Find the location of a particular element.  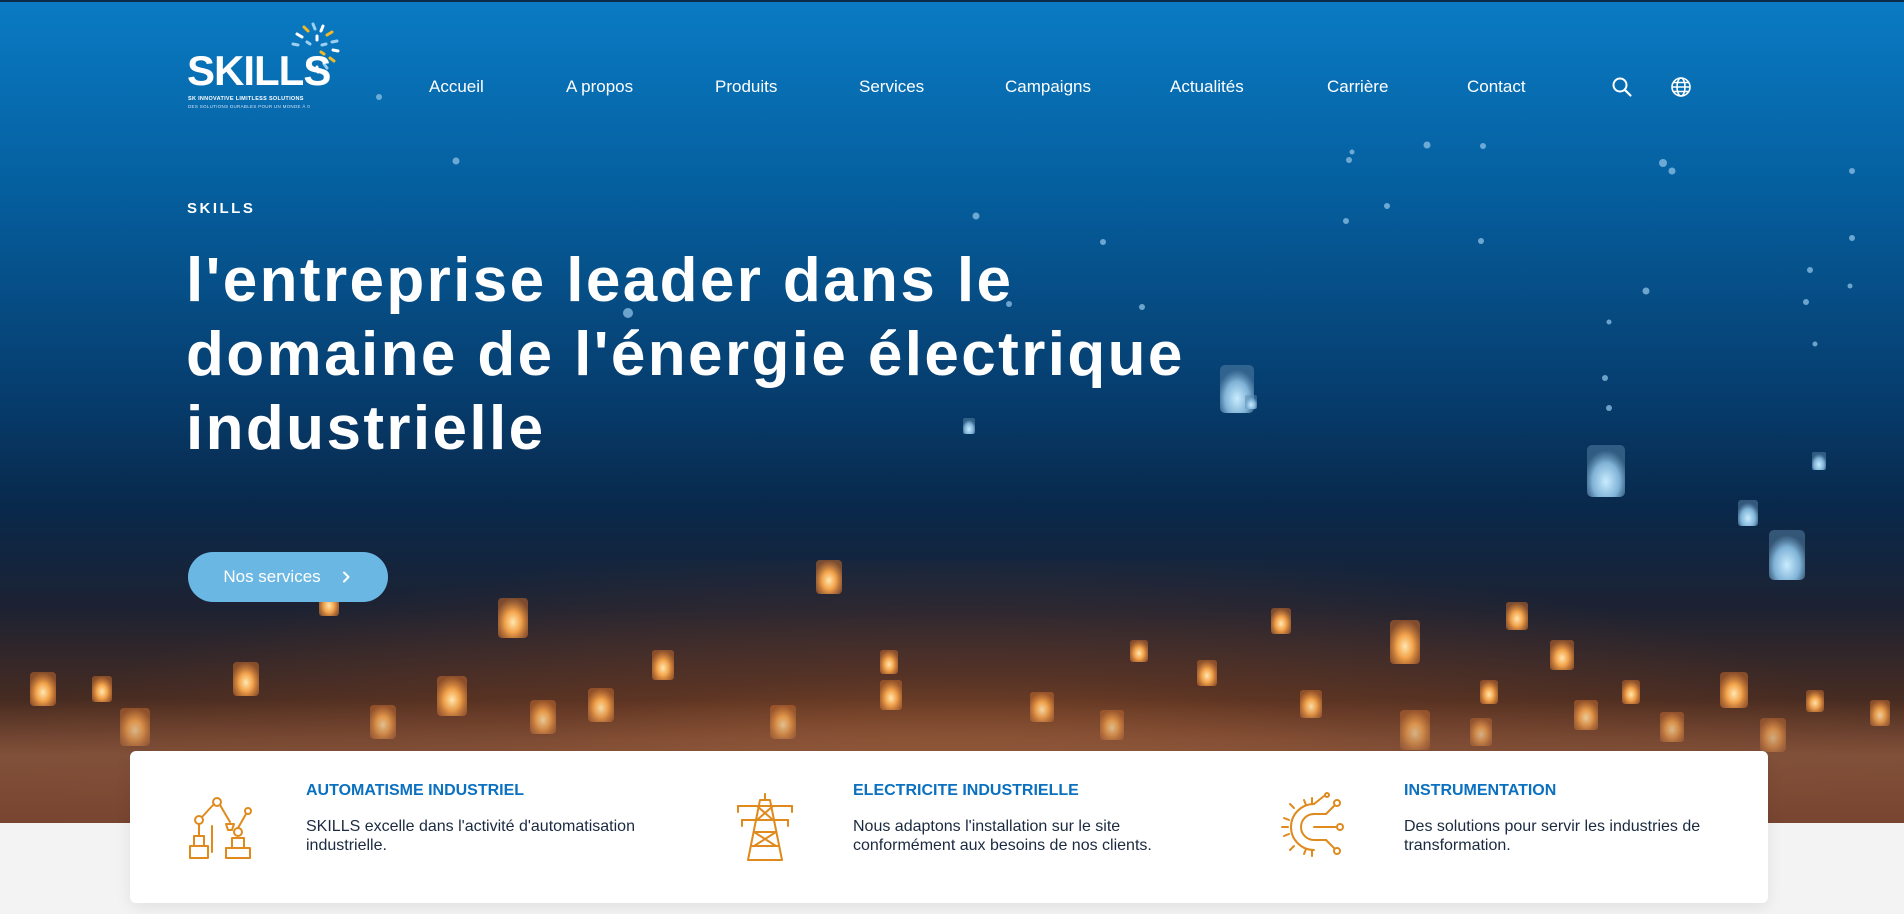

power-tower-icon is located at coordinates (765, 827).